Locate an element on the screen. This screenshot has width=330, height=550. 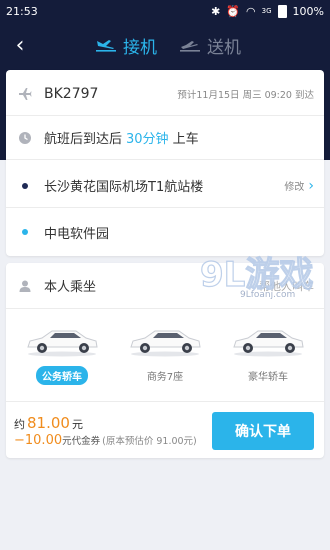
pickup-wait-time: 30分钟 is located at coordinates (147, 139).